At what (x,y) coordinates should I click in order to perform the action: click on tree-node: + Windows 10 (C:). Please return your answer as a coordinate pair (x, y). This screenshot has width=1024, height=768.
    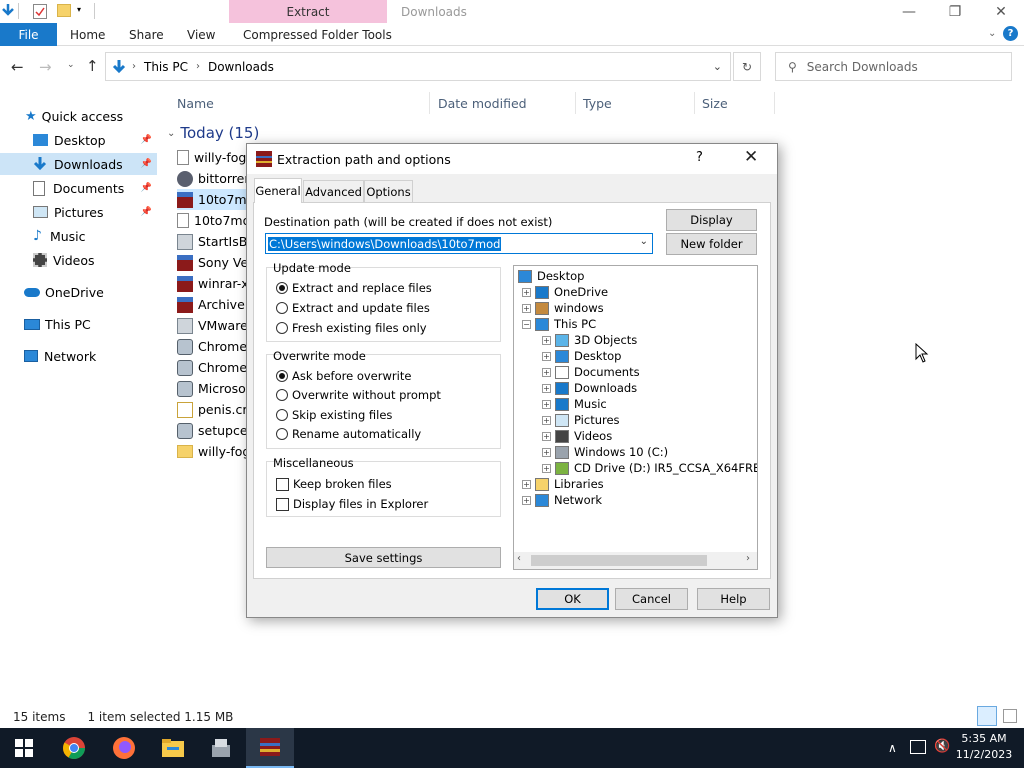
    Looking at the image, I should click on (605, 452).